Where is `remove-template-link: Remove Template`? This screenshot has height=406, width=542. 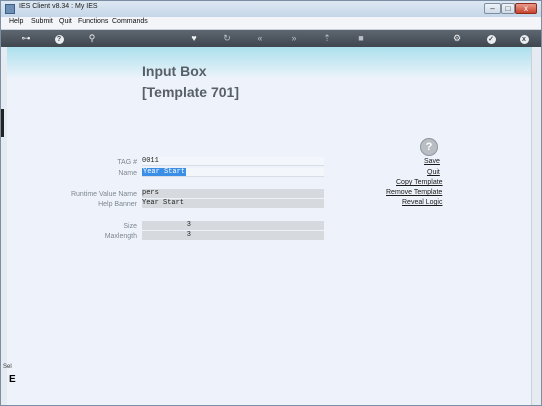 remove-template-link: Remove Template is located at coordinates (414, 192).